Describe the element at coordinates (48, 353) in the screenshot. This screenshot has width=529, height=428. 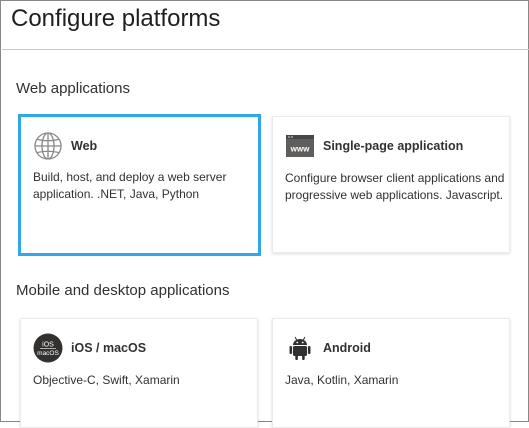
I see `macos-icon-text: macOS` at that location.